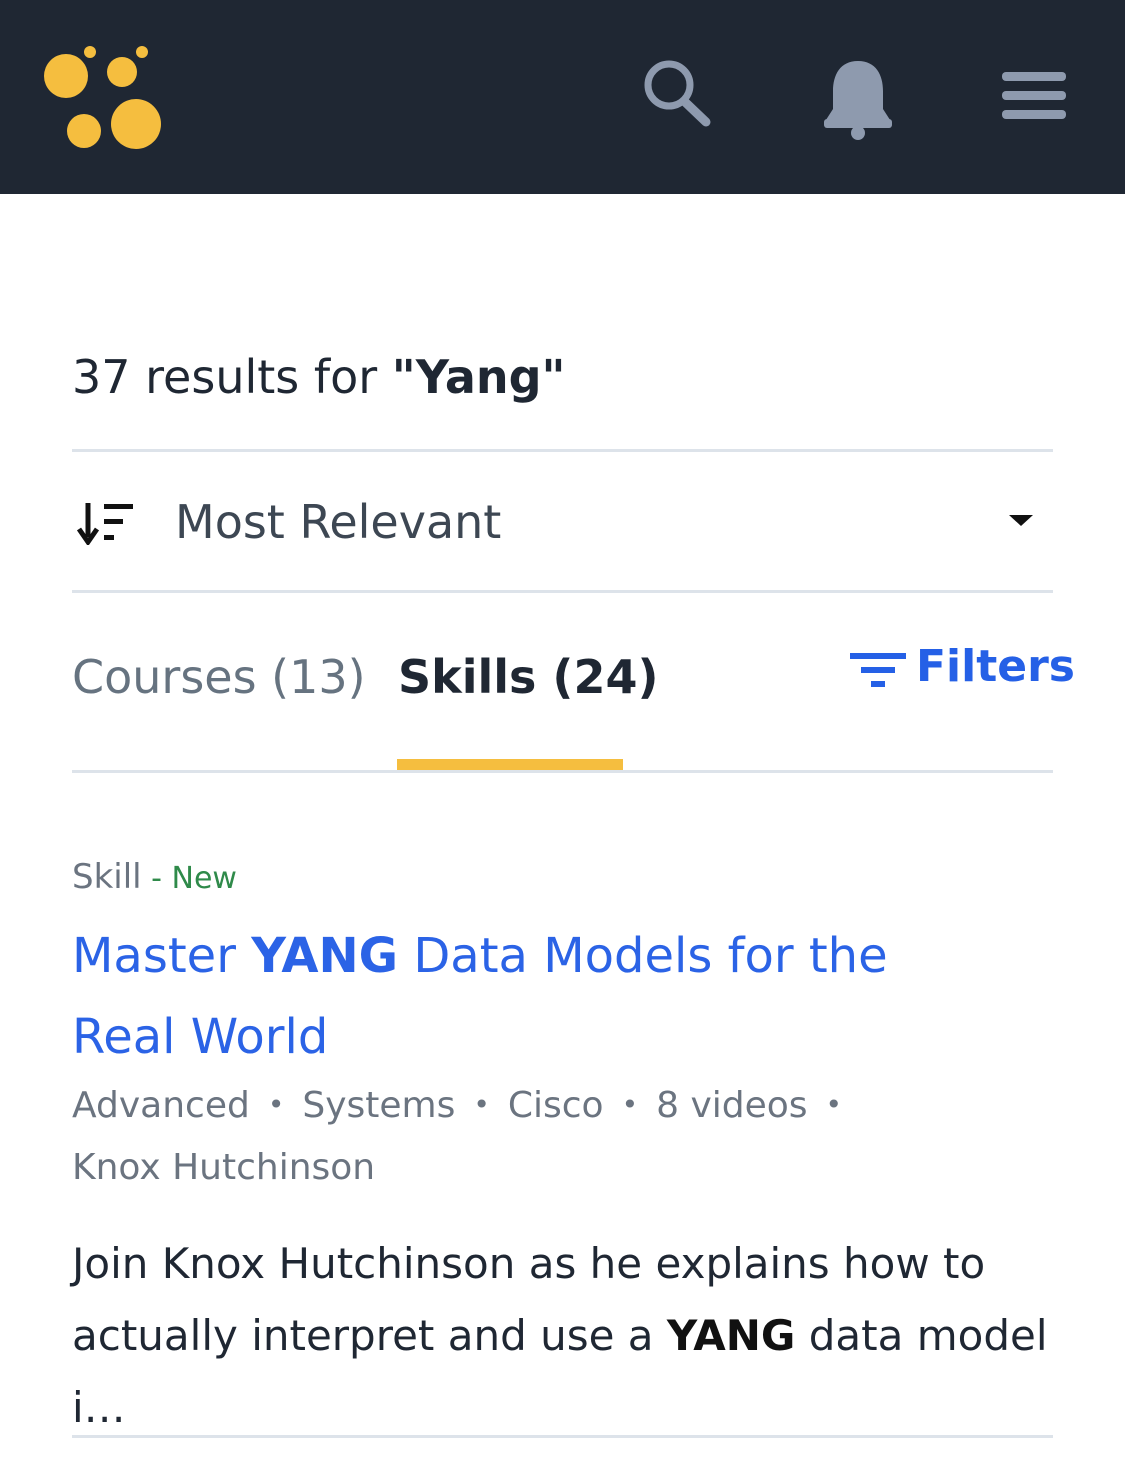 The width and height of the screenshot is (1125, 1475). What do you see at coordinates (107, 877) in the screenshot?
I see `result-type: Skill` at bounding box center [107, 877].